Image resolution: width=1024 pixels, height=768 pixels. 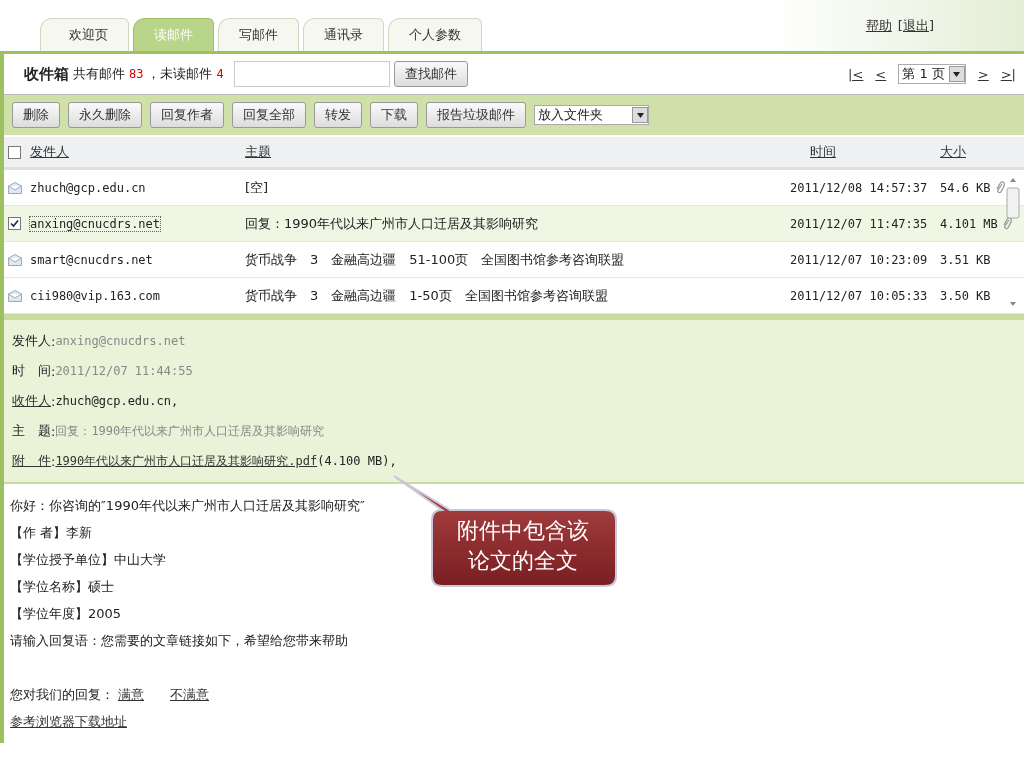 What do you see at coordinates (88, 187) in the screenshot?
I see `sender-cell: zhuch@gcp.edu.cn` at bounding box center [88, 187].